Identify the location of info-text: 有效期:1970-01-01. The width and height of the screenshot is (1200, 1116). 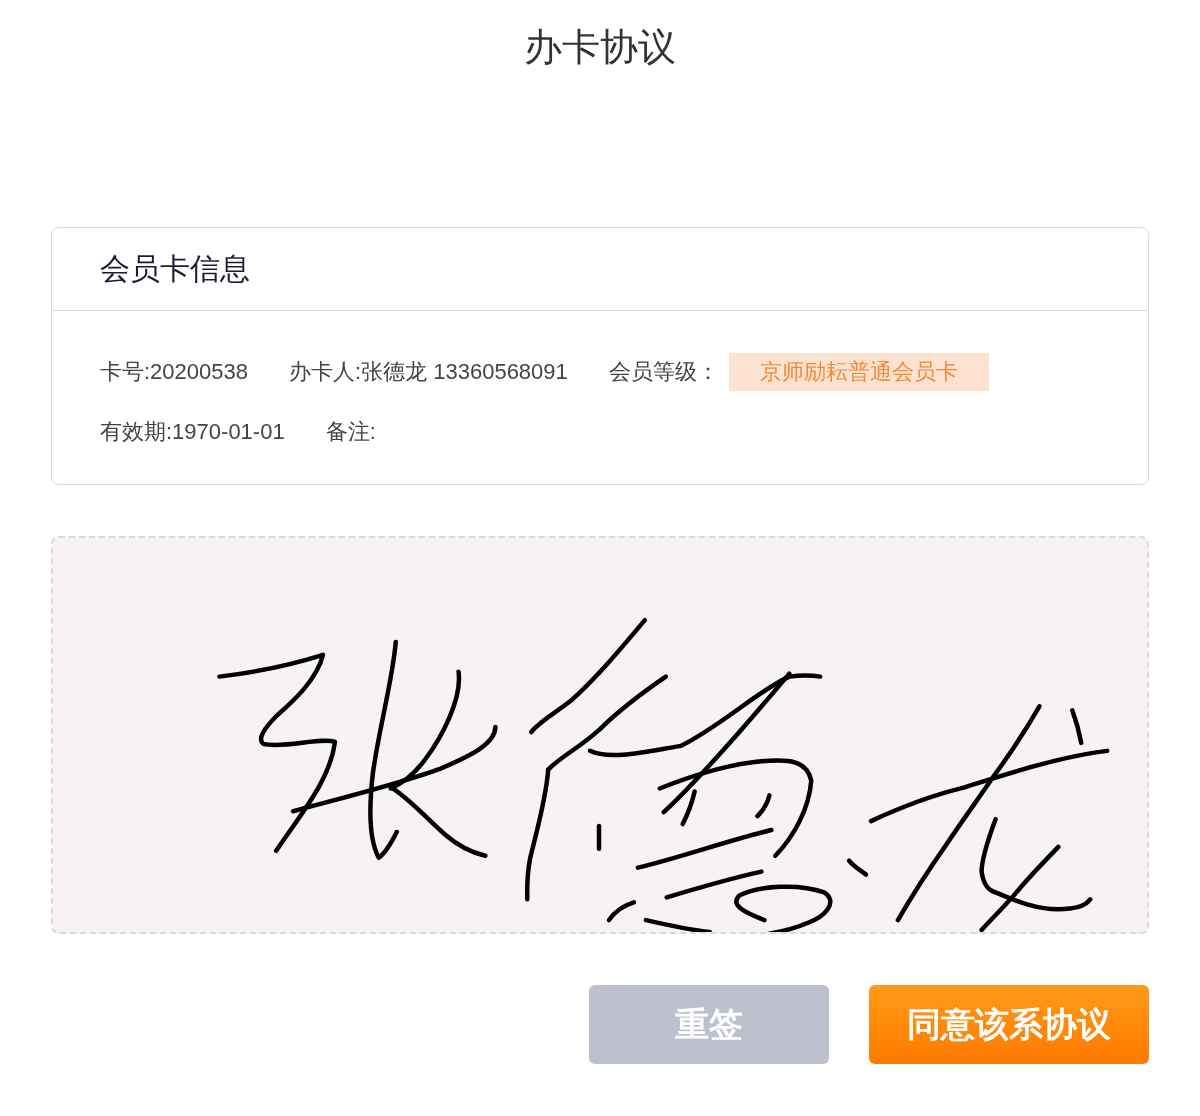
(192, 432).